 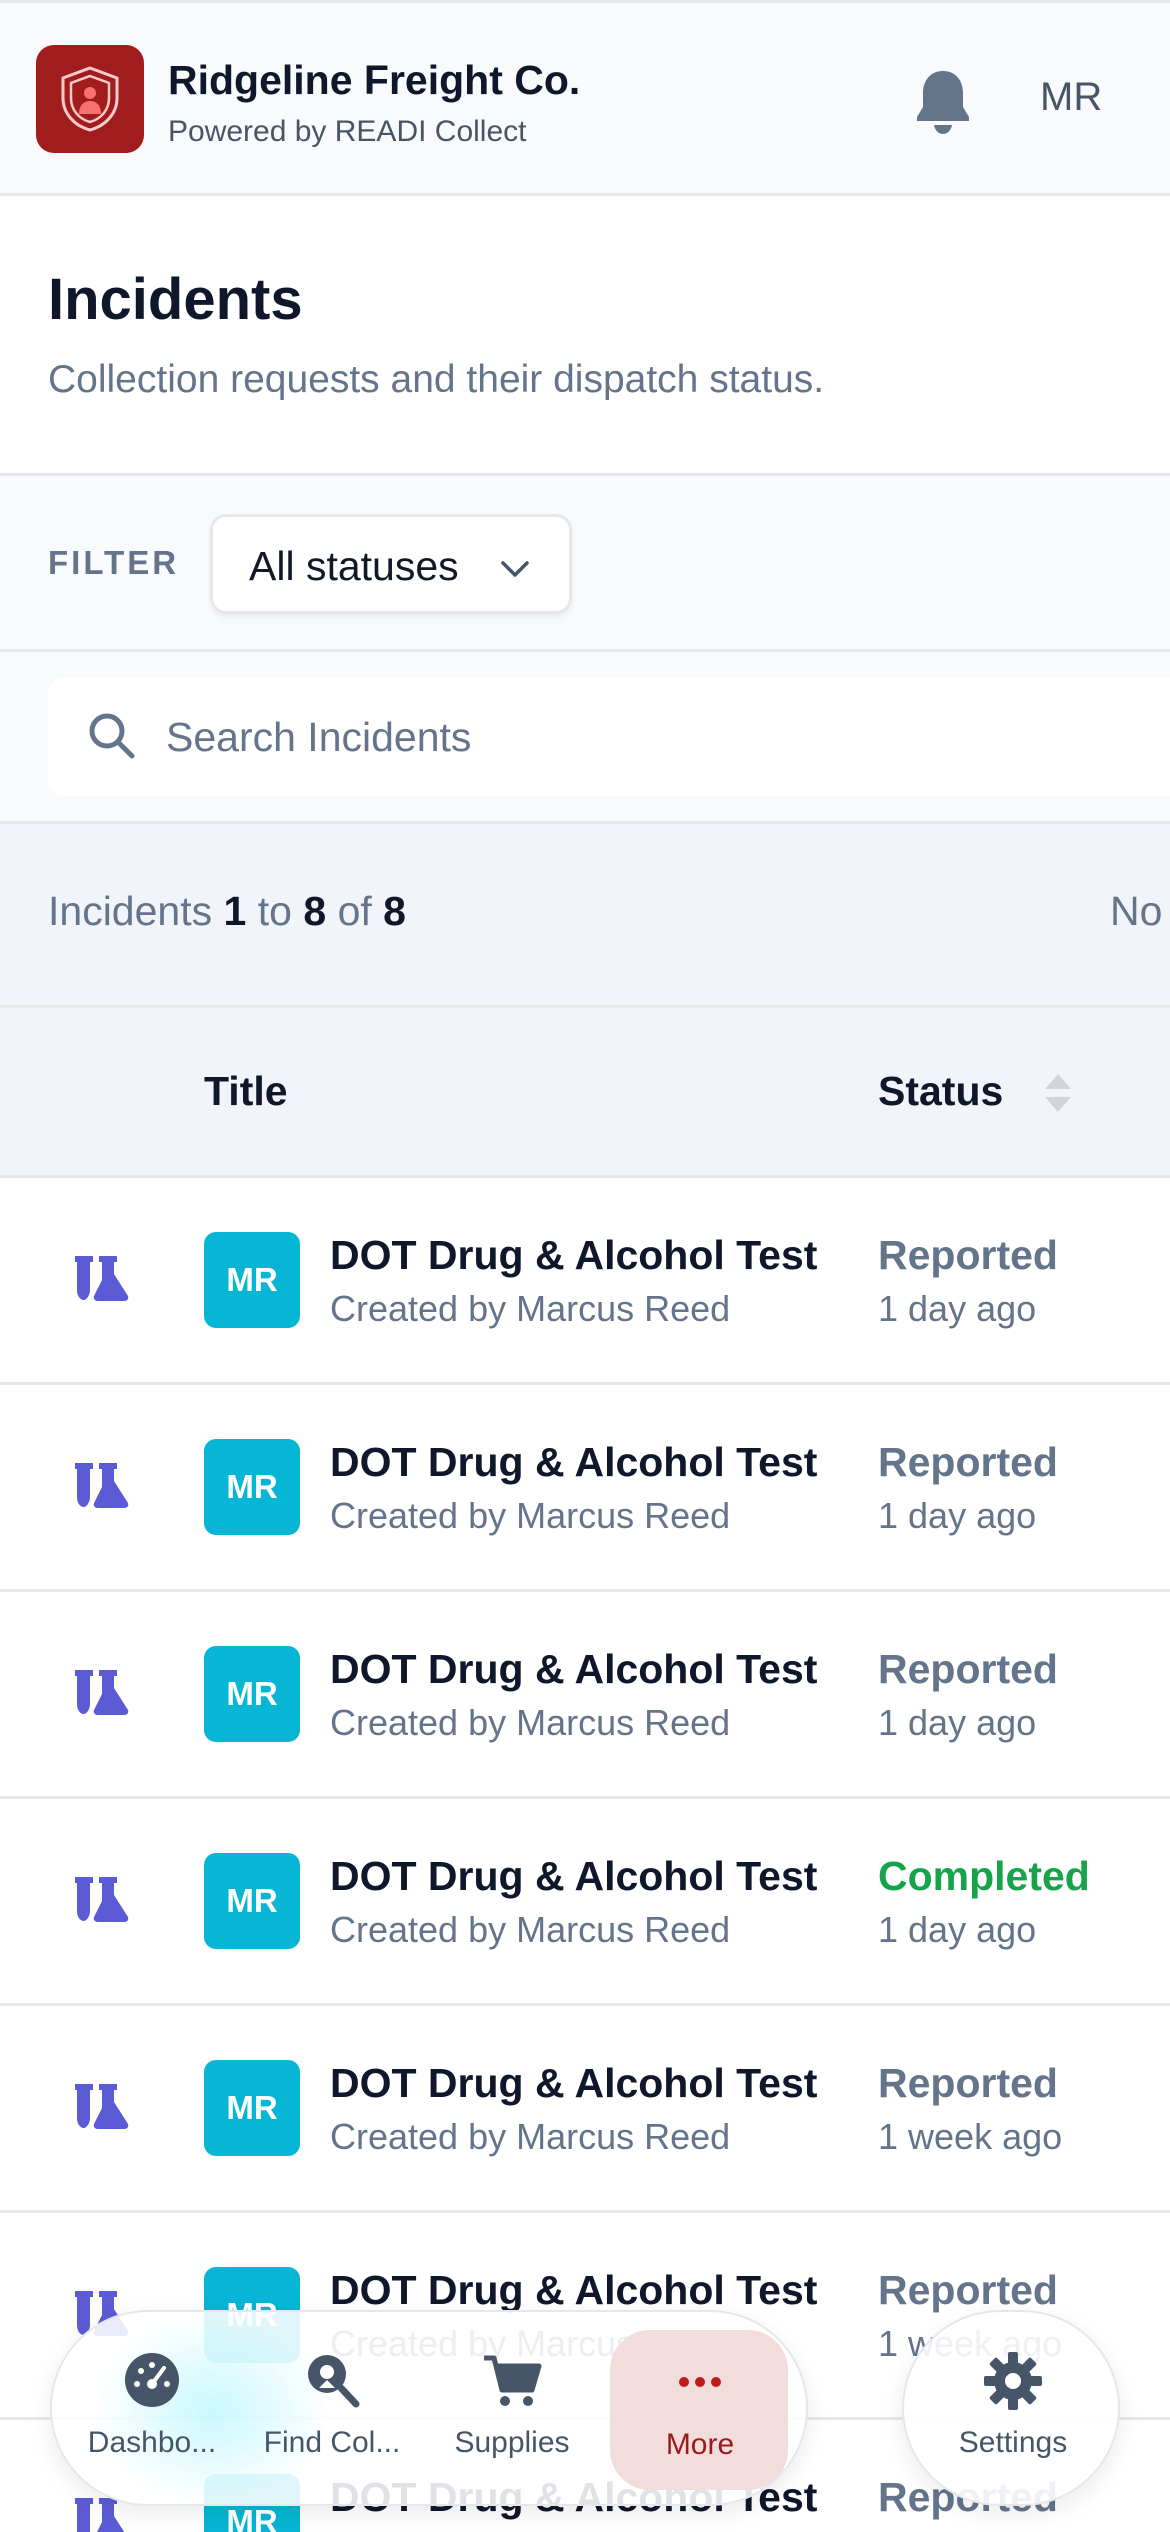 I want to click on settings-label: Settings, so click(x=1013, y=2442).